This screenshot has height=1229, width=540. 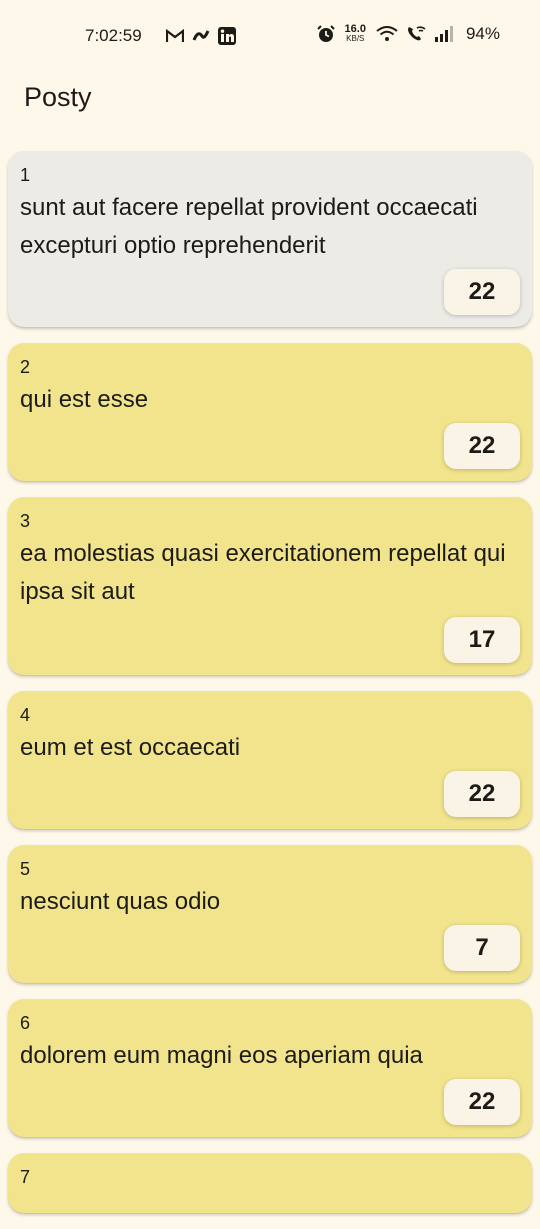 I want to click on status-time: 7:02:59, so click(x=113, y=35).